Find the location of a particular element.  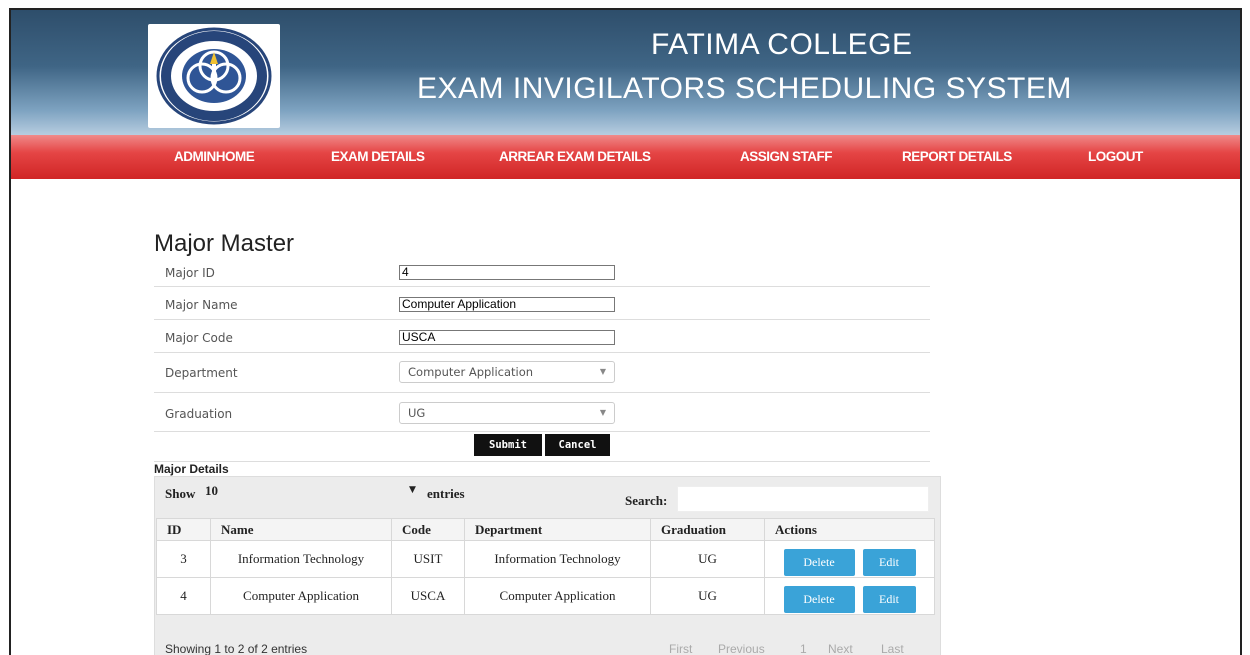

cell-department: Information Technology is located at coordinates (557, 559).